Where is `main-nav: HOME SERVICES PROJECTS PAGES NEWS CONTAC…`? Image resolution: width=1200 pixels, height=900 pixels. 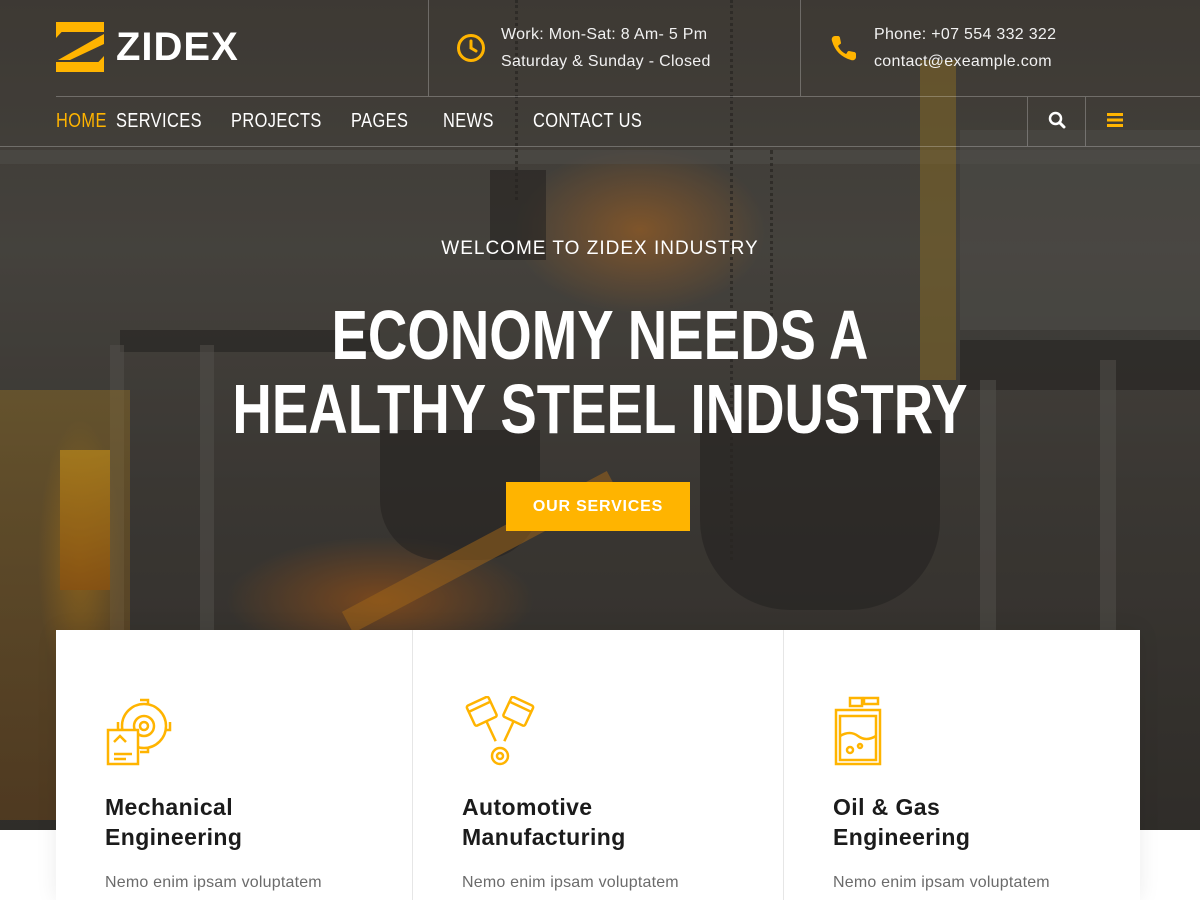
main-nav: HOME SERVICES PROJECTS PAGES NEWS CONTAC… is located at coordinates (361, 121).